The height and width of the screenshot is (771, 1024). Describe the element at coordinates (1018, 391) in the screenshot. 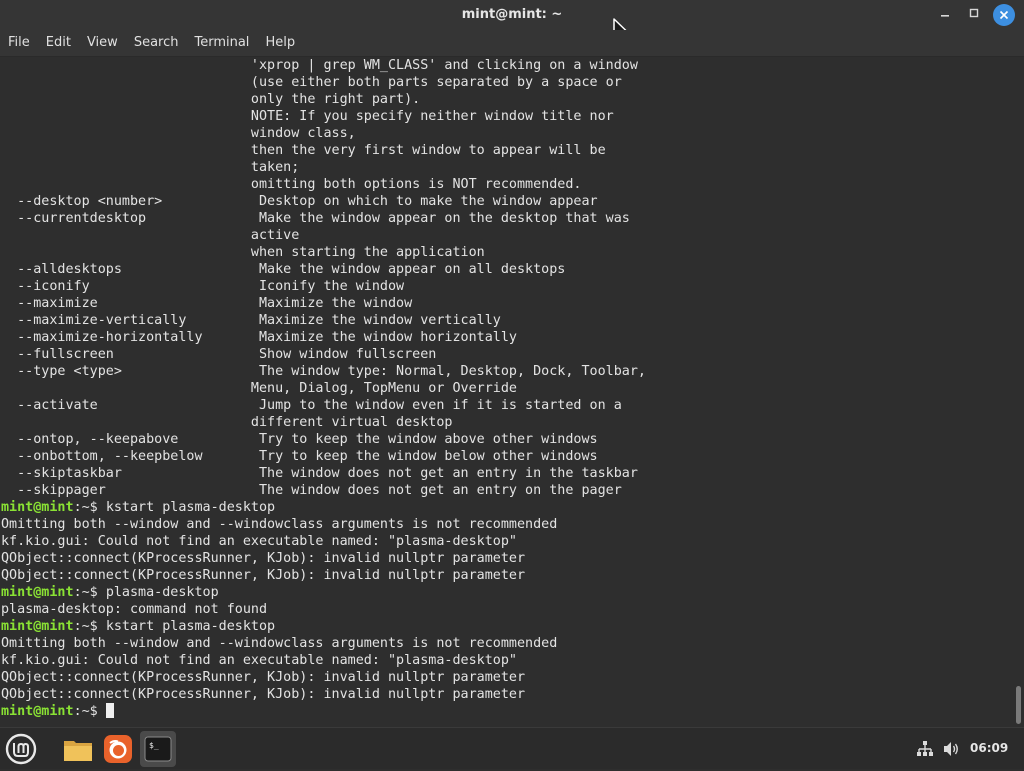

I see `terminal-scrollbar` at that location.